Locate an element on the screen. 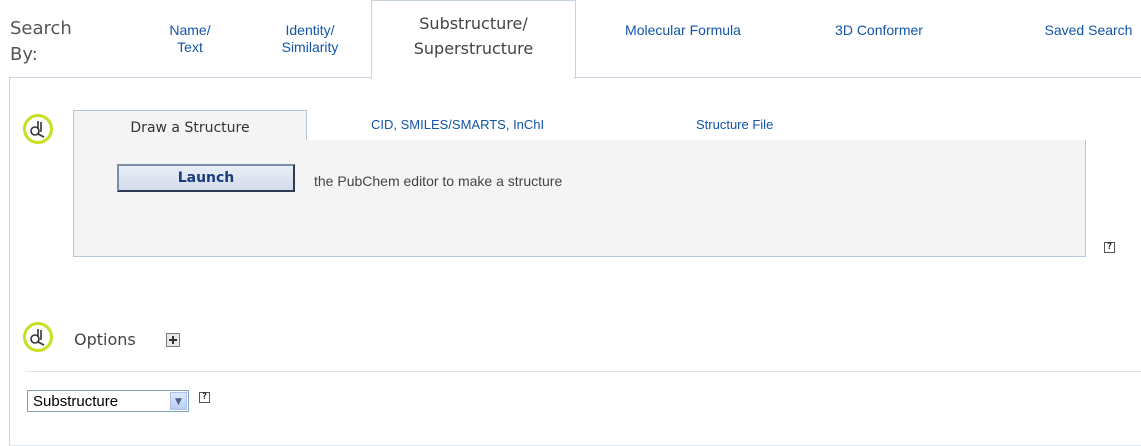 The width and height of the screenshot is (1141, 446). options-label: Options is located at coordinates (105, 339).